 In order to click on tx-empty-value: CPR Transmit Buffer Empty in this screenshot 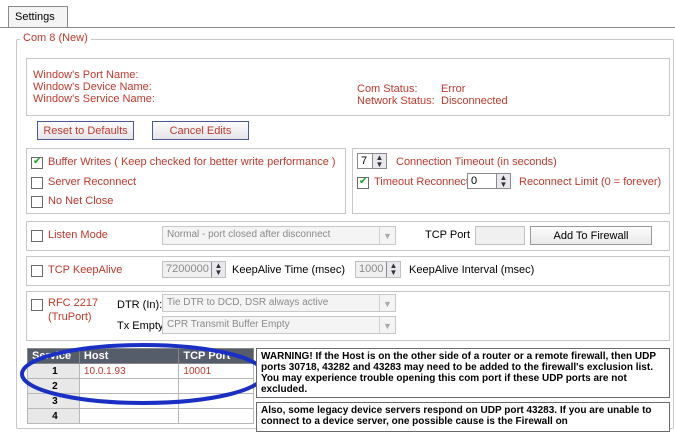, I will do `click(228, 324)`.